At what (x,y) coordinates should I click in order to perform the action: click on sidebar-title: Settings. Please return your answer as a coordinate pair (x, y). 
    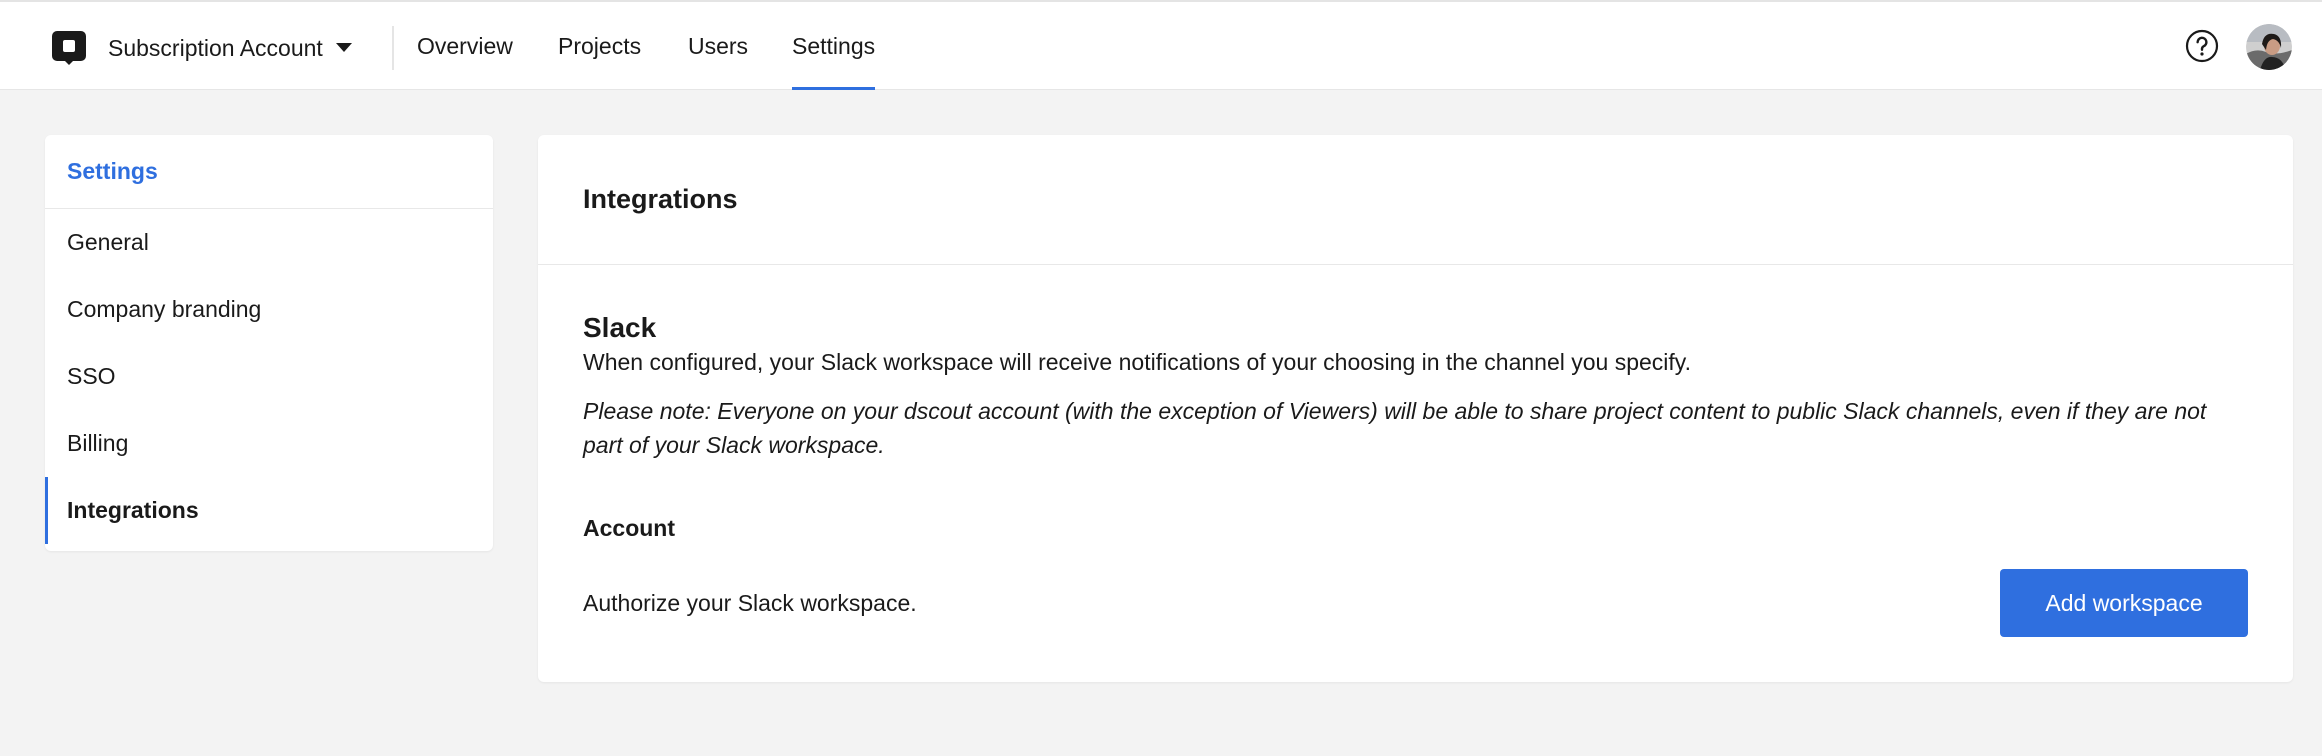
    Looking at the image, I should click on (269, 172).